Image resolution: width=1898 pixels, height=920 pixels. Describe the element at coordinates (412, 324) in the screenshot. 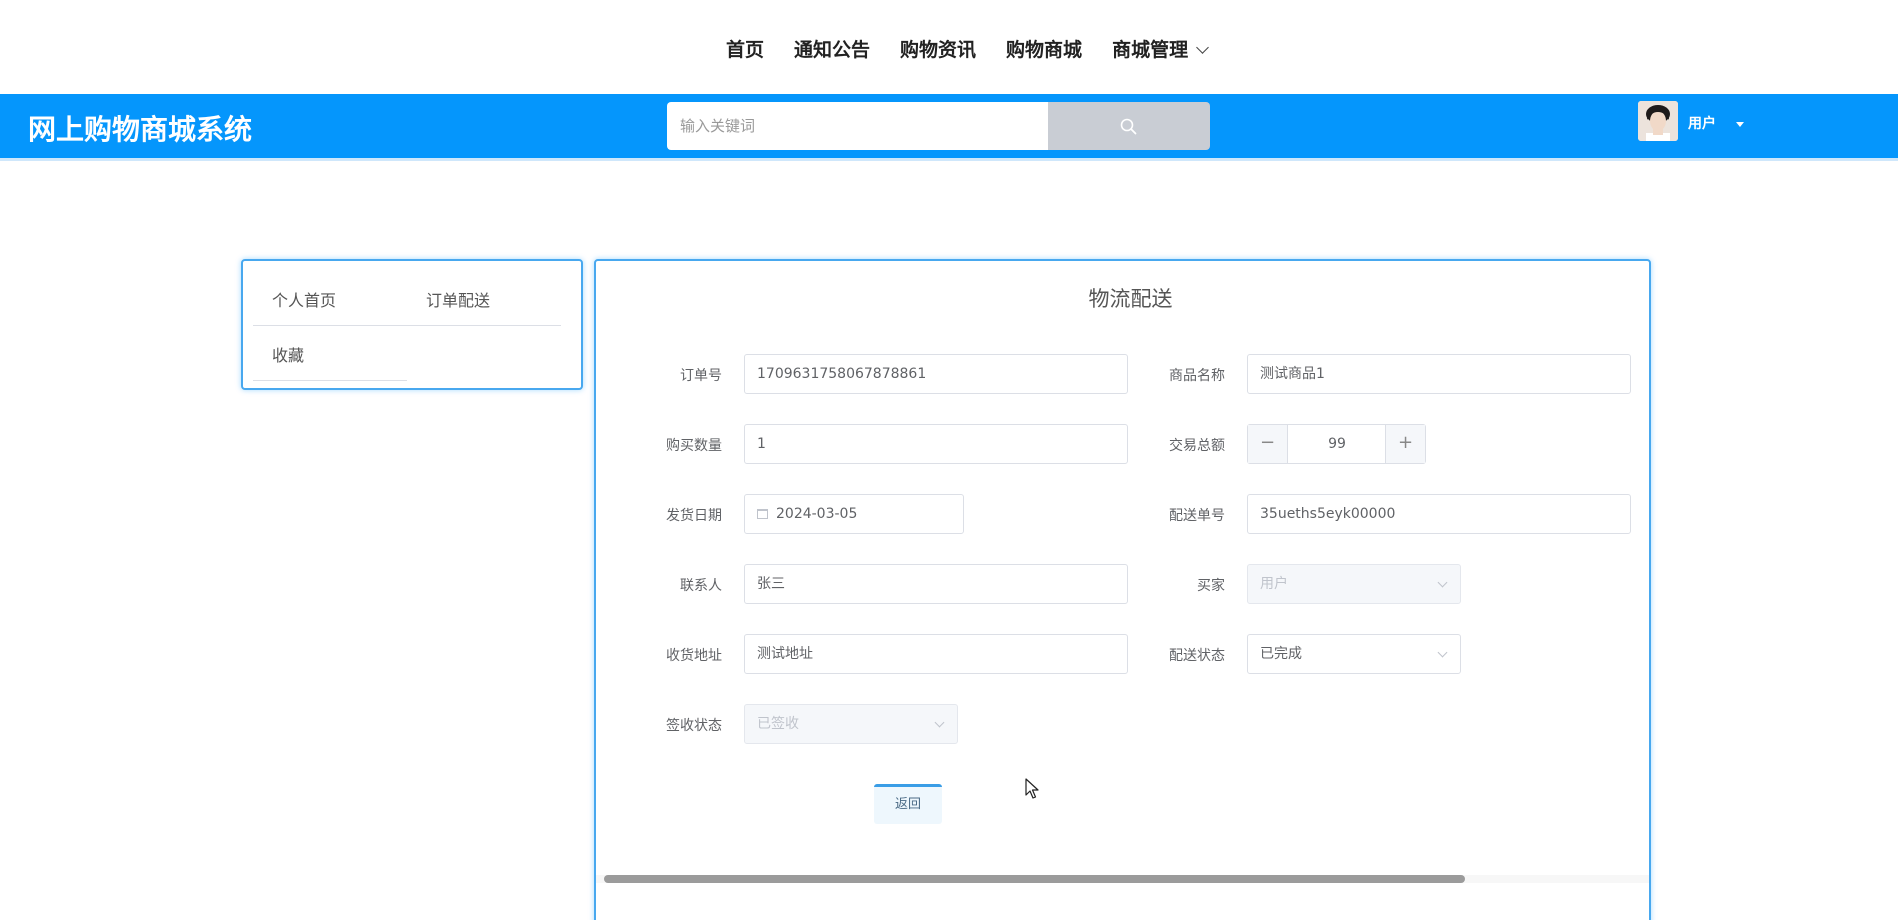

I see `sidebar-menu: 个人首页 订单配送 收藏` at that location.